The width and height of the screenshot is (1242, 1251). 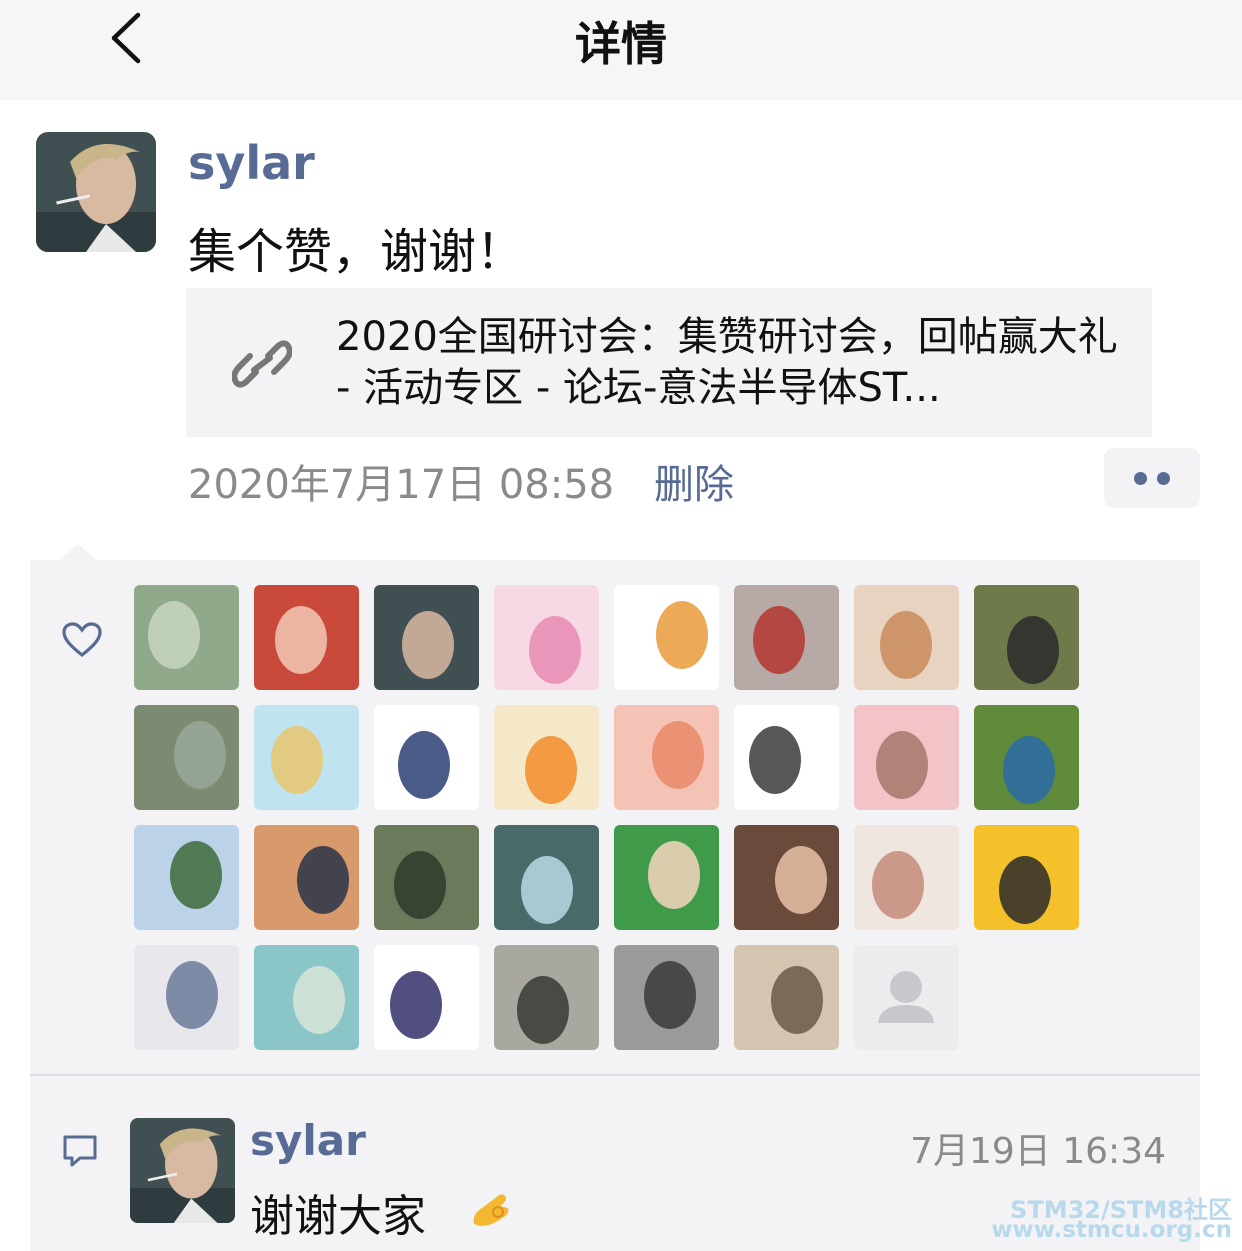 What do you see at coordinates (338, 1216) in the screenshot?
I see `comment-text: 谢谢大家` at bounding box center [338, 1216].